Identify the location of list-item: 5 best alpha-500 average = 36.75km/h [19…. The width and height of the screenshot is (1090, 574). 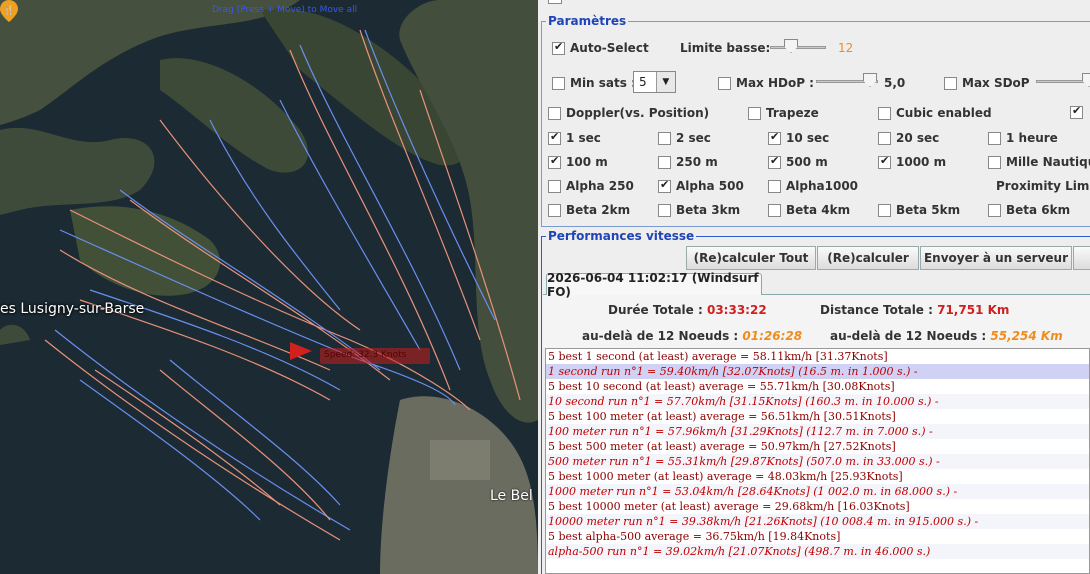
(817, 536).